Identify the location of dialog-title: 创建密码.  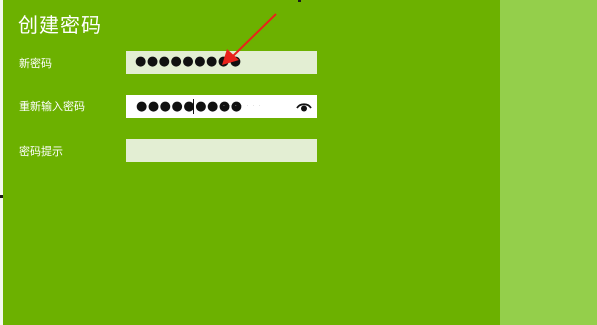
(60, 25).